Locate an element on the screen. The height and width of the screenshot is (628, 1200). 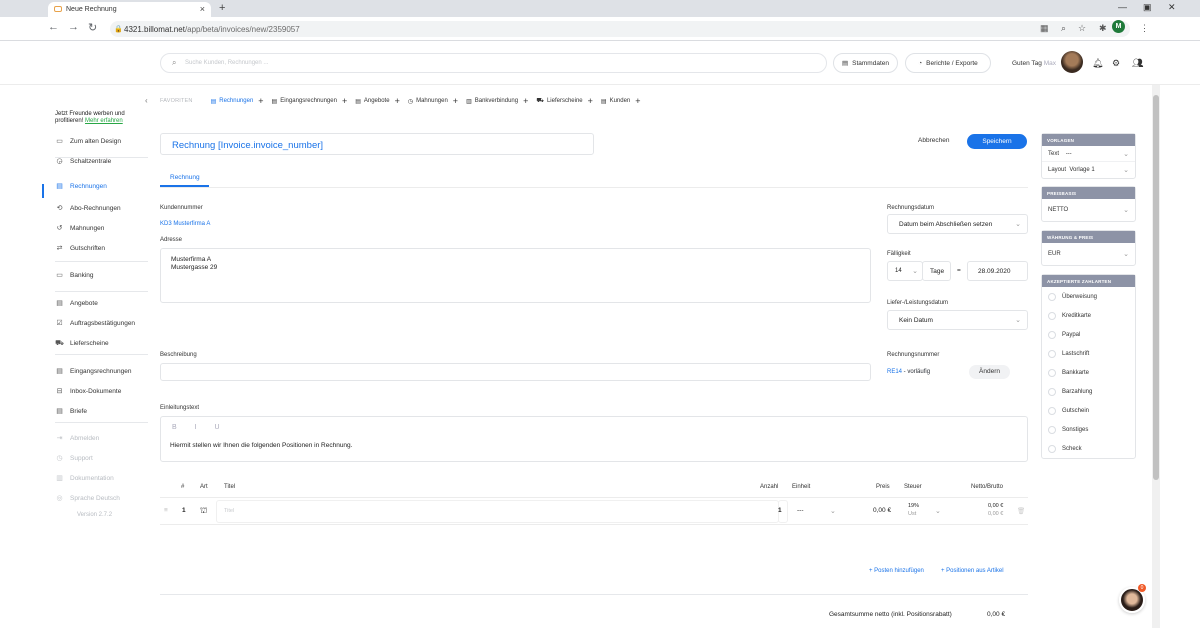
sidebar-item: ▥ Dokumentation is located at coordinates (84, 478).